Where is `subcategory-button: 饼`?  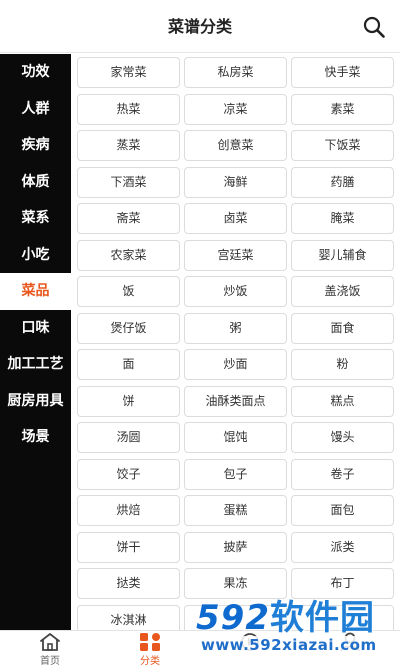
subcategory-button: 饼 is located at coordinates (128, 401).